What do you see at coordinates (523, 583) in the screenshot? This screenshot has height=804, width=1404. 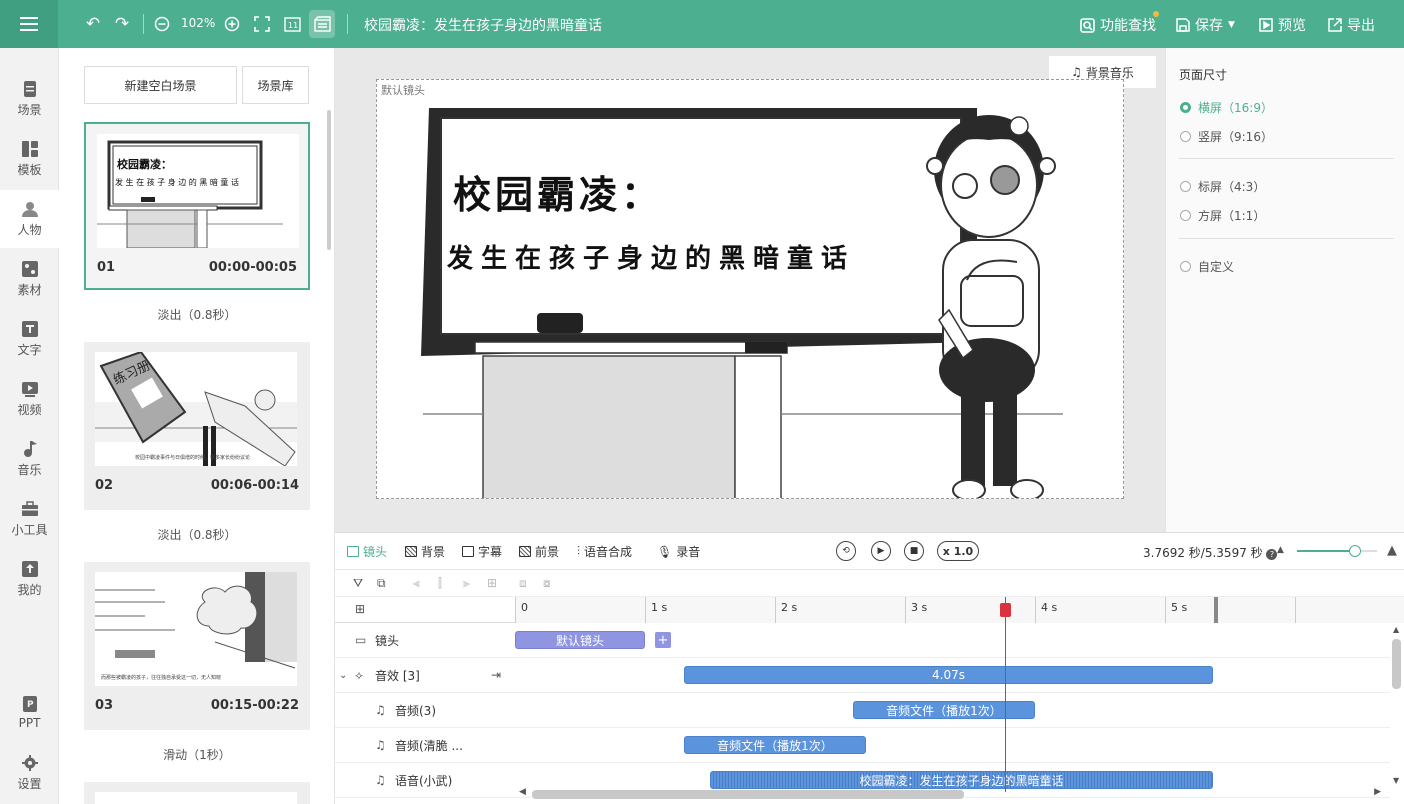 I see `stack-icon: ⧈` at bounding box center [523, 583].